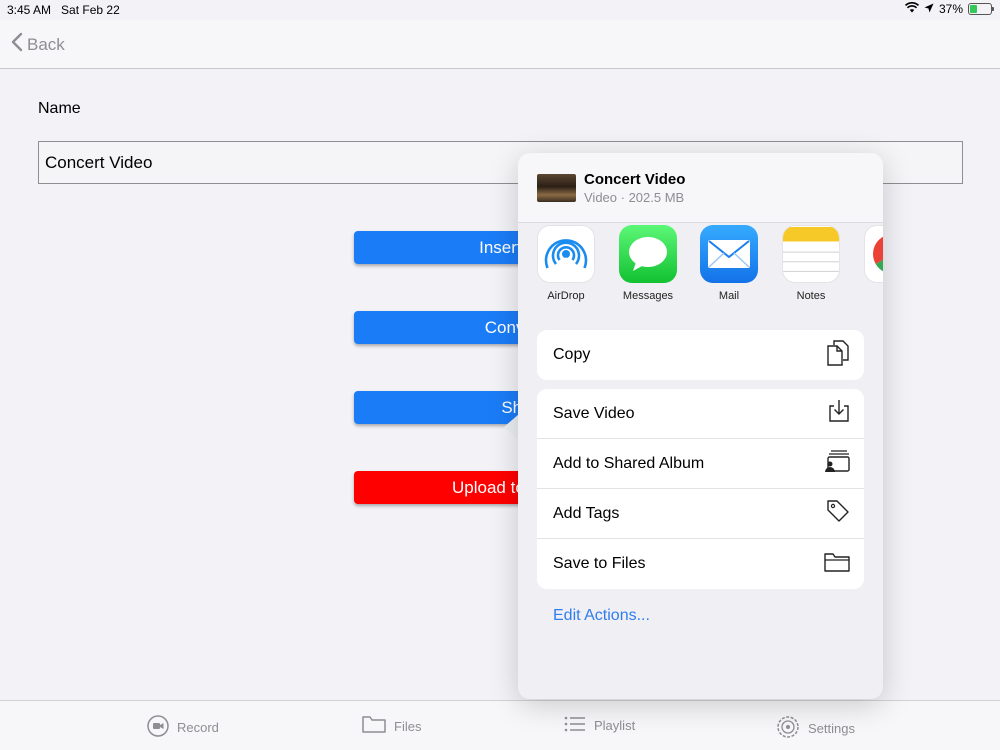  I want to click on mail-icon, so click(729, 254).